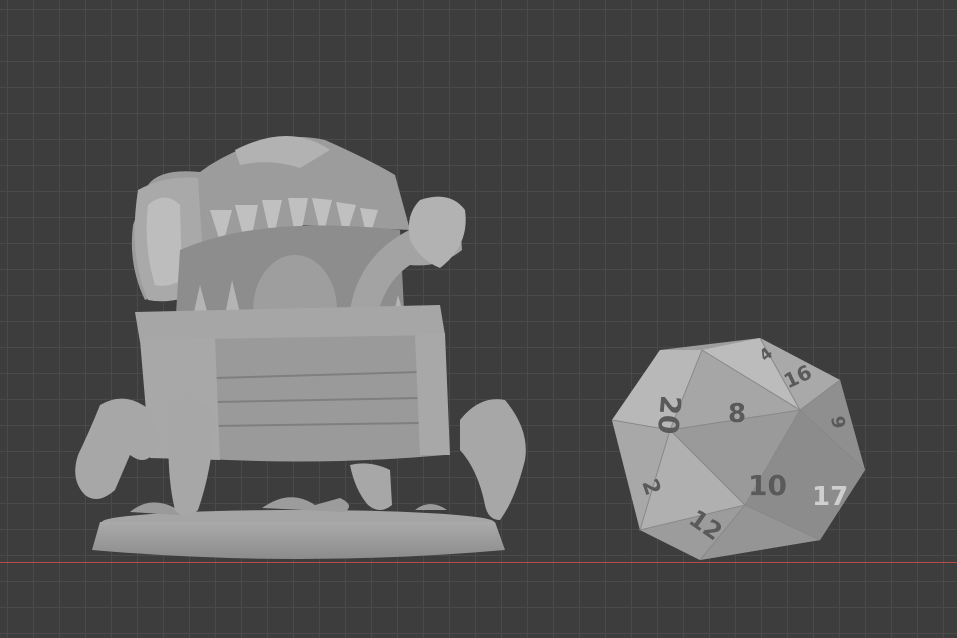  What do you see at coordinates (164, 241) in the screenshot?
I see `lid-inner-panel` at bounding box center [164, 241].